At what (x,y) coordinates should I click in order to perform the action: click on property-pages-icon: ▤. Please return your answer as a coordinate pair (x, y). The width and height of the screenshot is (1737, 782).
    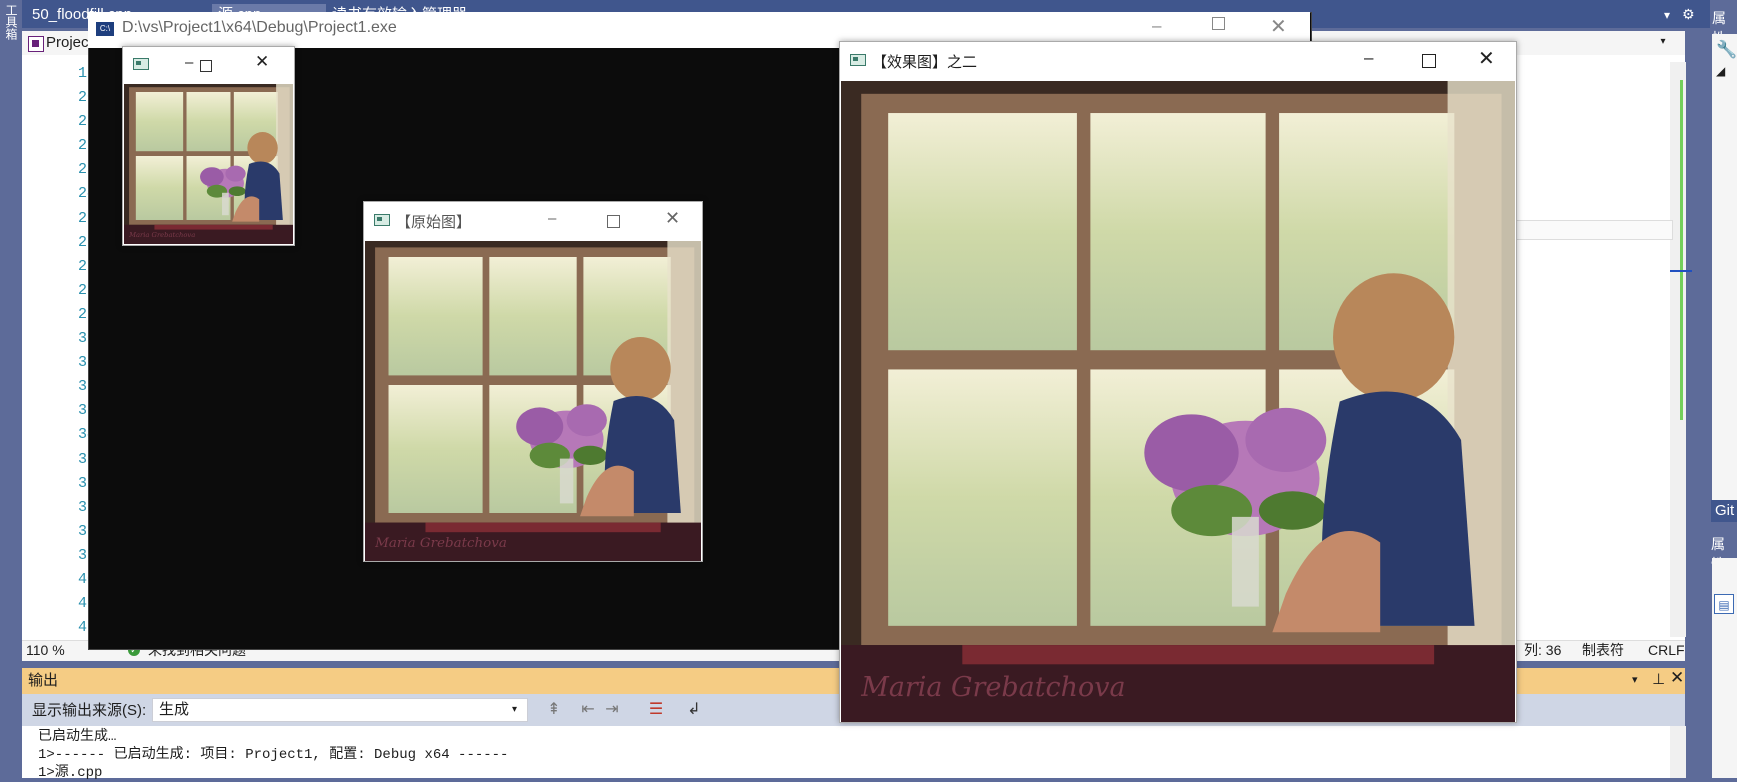
    Looking at the image, I should click on (1724, 604).